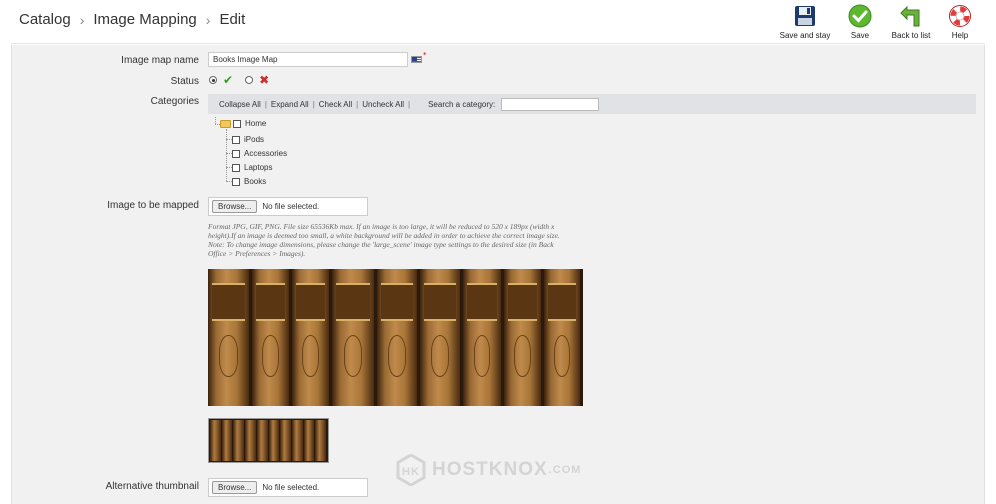 Image resolution: width=996 pixels, height=504 pixels. What do you see at coordinates (960, 35) in the screenshot?
I see `help-label: Help` at bounding box center [960, 35].